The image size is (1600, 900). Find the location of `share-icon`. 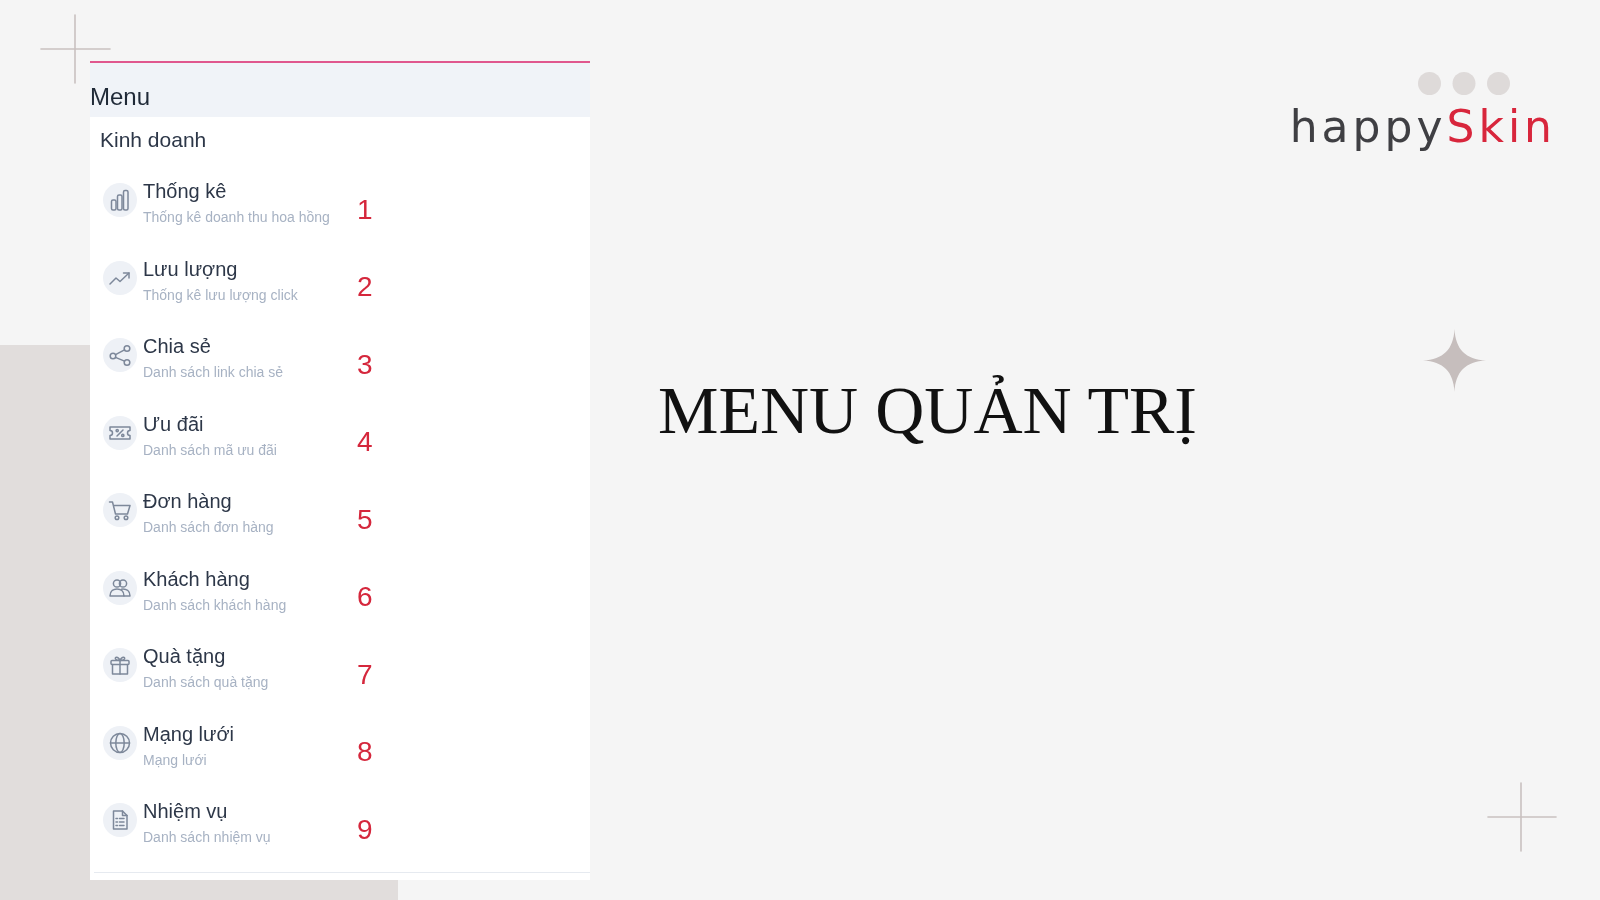

share-icon is located at coordinates (120, 355).